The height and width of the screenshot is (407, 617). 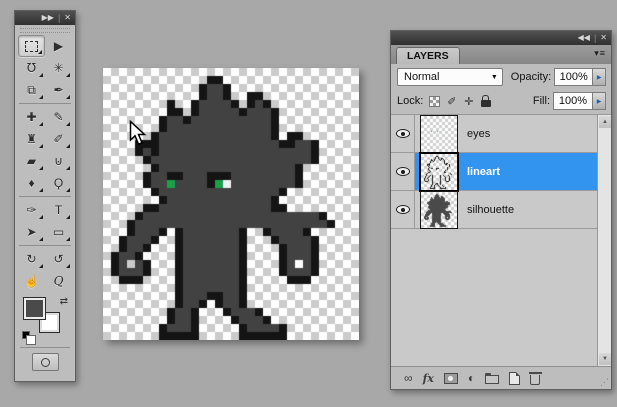 I want to click on delete-layer-button, so click(x=535, y=378).